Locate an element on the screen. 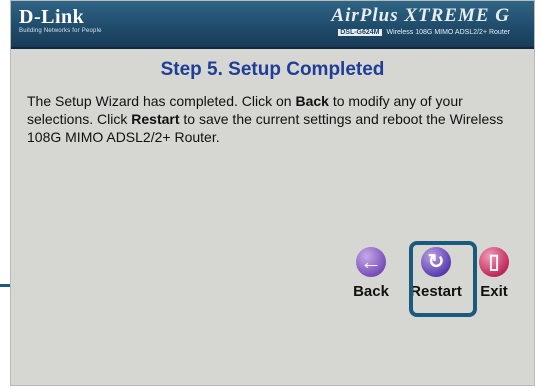 Image resolution: width=540 pixels, height=388 pixels. description-part1: The Setup Wizard has completed. Click on is located at coordinates (161, 101).